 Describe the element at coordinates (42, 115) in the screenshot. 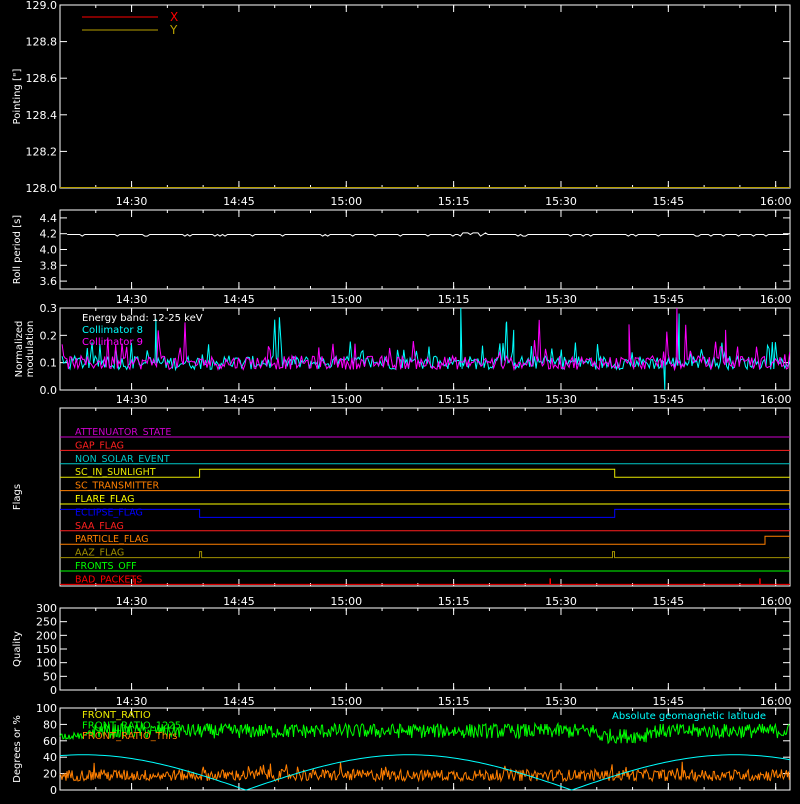

I see `y-tick-label: 128.4` at that location.